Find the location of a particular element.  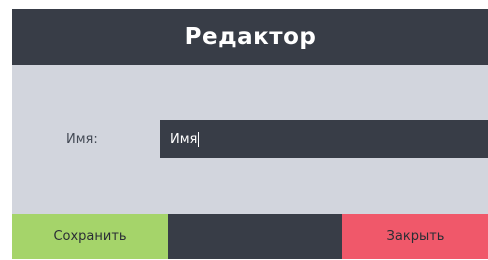

close-button: Закрыть is located at coordinates (415, 236).